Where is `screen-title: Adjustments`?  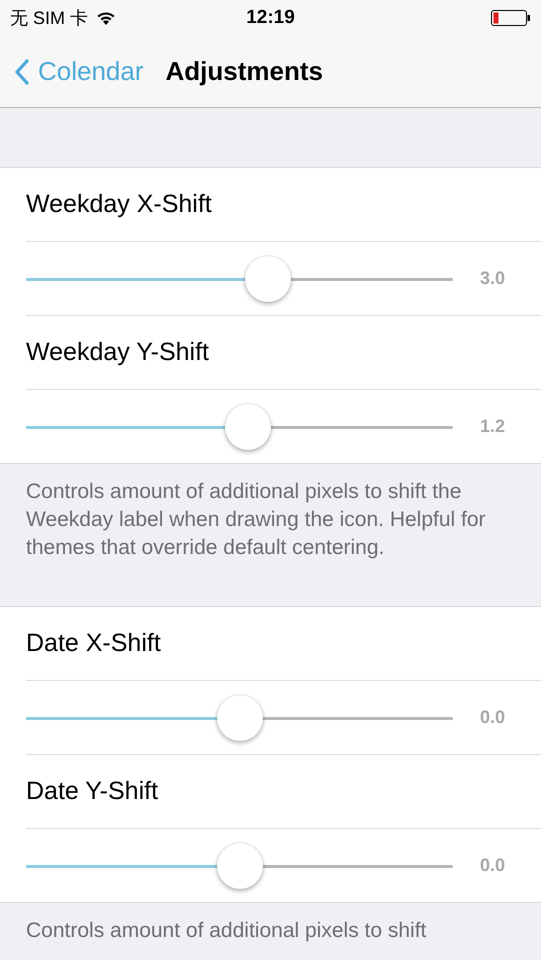 screen-title: Adjustments is located at coordinates (244, 71).